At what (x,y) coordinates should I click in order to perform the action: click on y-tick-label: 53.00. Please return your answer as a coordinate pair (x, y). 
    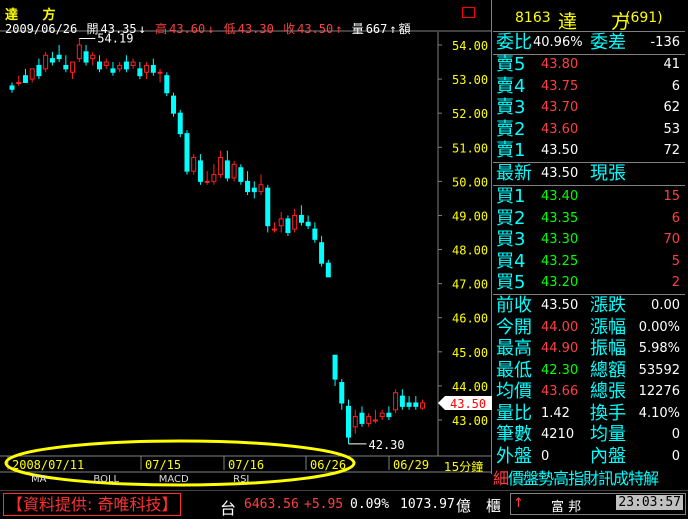
    Looking at the image, I should click on (470, 80).